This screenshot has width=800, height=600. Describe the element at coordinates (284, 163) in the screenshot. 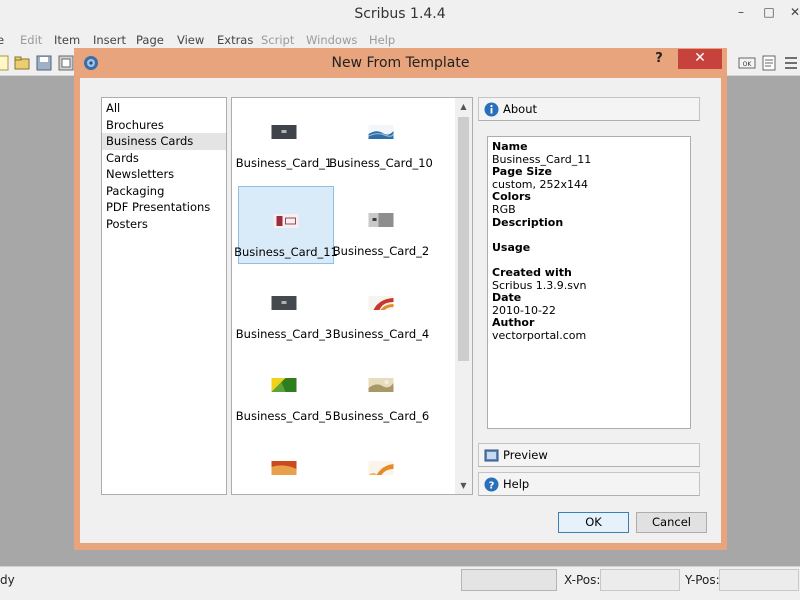

I see `template-name: Business_Card_1` at that location.